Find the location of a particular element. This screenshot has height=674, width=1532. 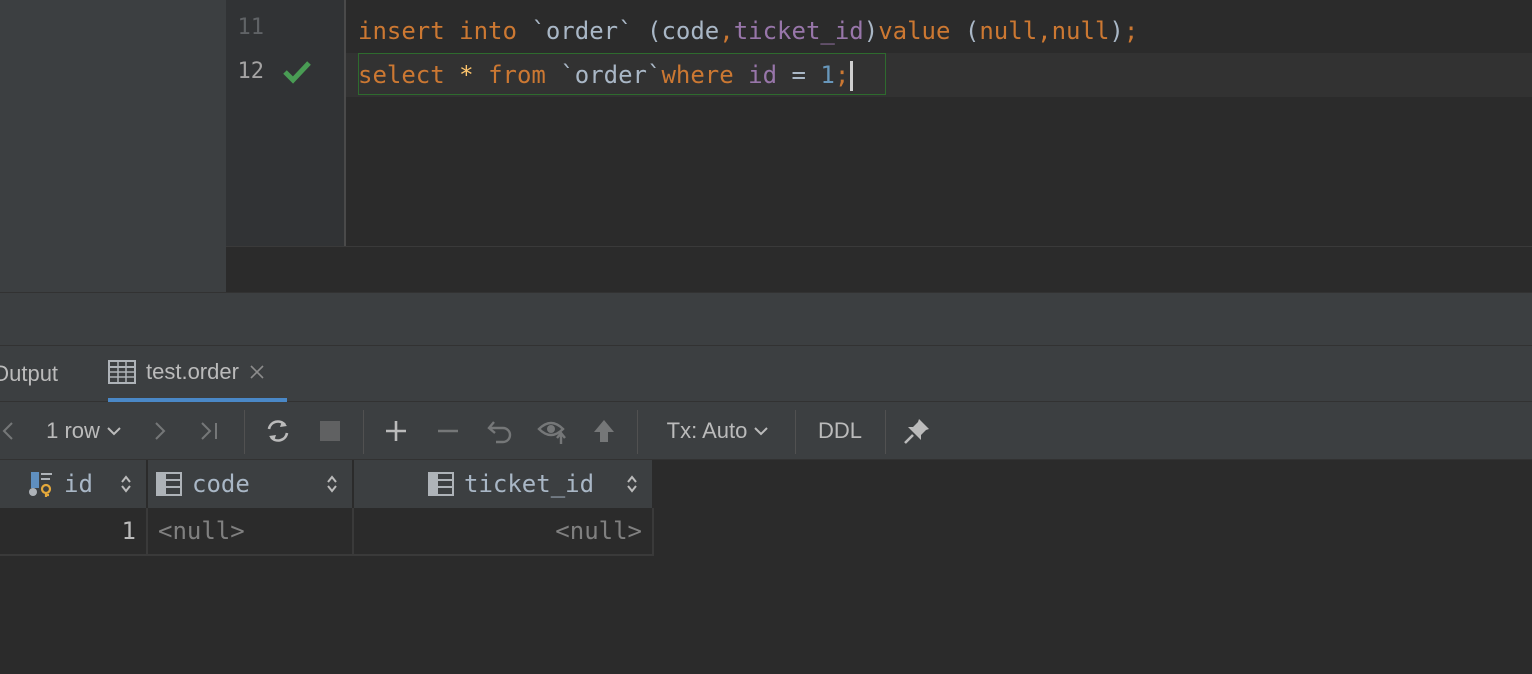

line-number: 12 is located at coordinates (251, 71).